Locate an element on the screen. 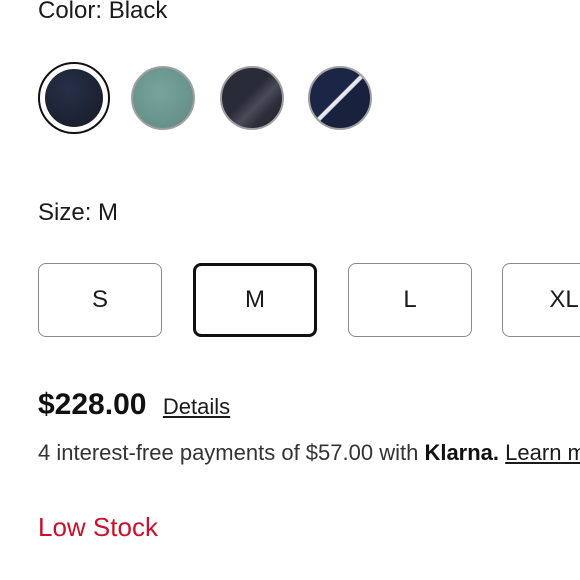 The height and width of the screenshot is (580, 580). swatch-navy-stripe-fill is located at coordinates (340, 98).